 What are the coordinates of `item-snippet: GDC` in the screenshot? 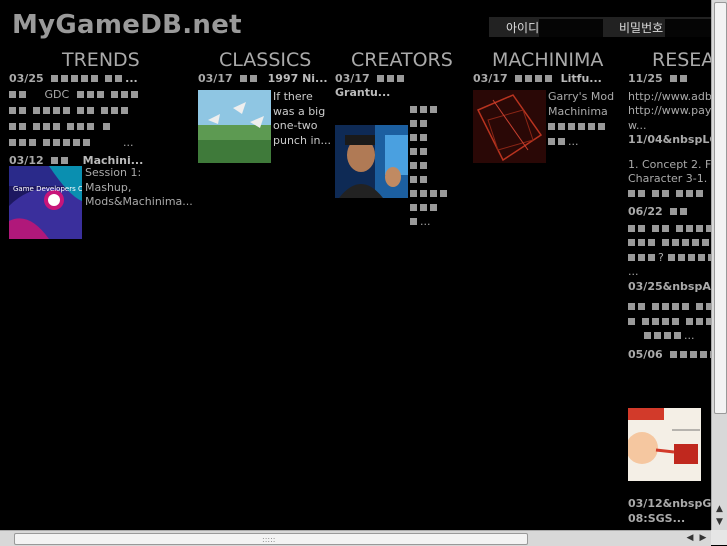 It's located at (57, 94).